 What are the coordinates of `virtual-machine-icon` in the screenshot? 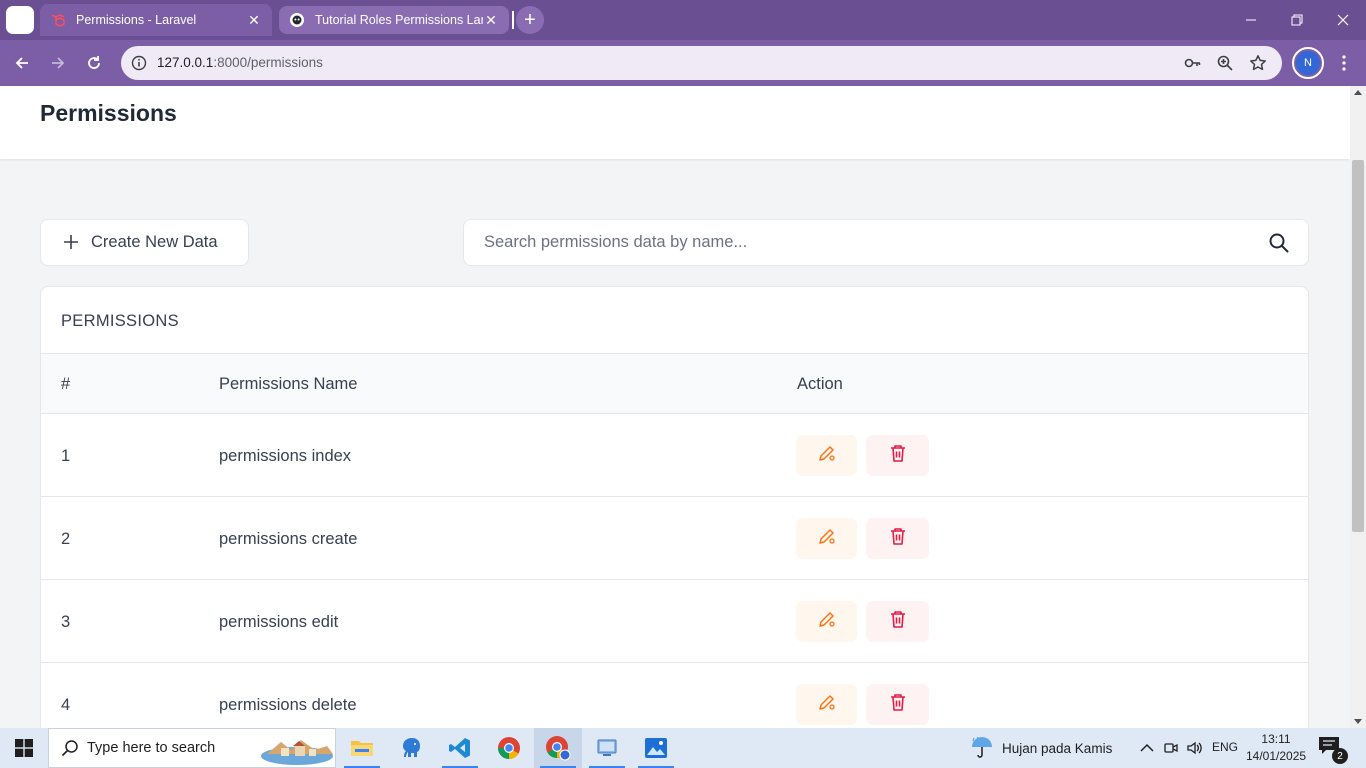 It's located at (607, 748).